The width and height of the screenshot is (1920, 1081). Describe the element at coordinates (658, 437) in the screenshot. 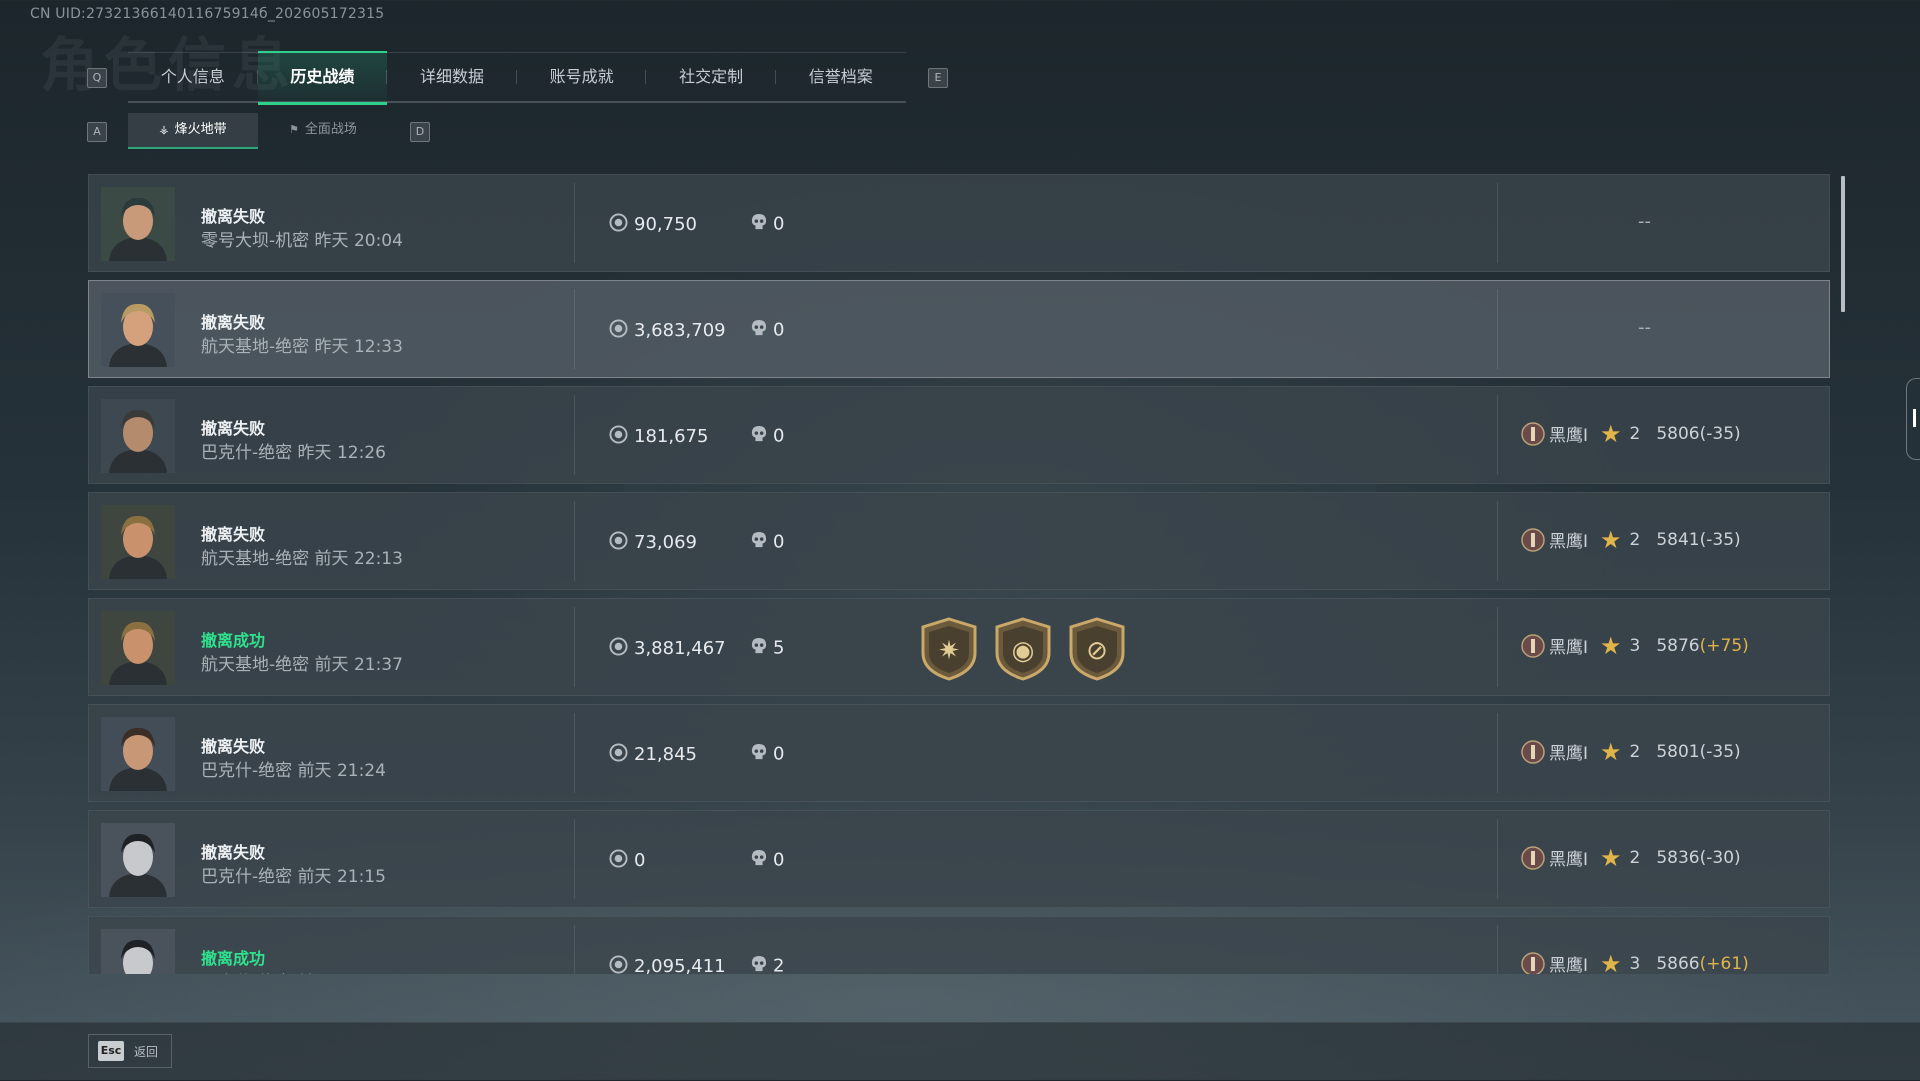

I see `extracted-value: 181,675` at that location.